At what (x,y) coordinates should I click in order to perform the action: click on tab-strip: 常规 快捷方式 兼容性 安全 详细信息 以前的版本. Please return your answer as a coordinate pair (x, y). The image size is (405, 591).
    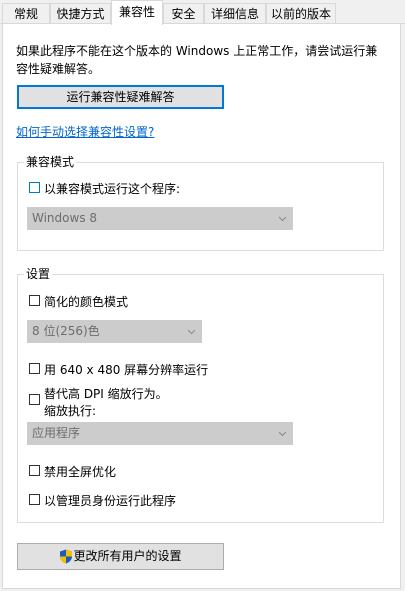
    Looking at the image, I should click on (202, 12).